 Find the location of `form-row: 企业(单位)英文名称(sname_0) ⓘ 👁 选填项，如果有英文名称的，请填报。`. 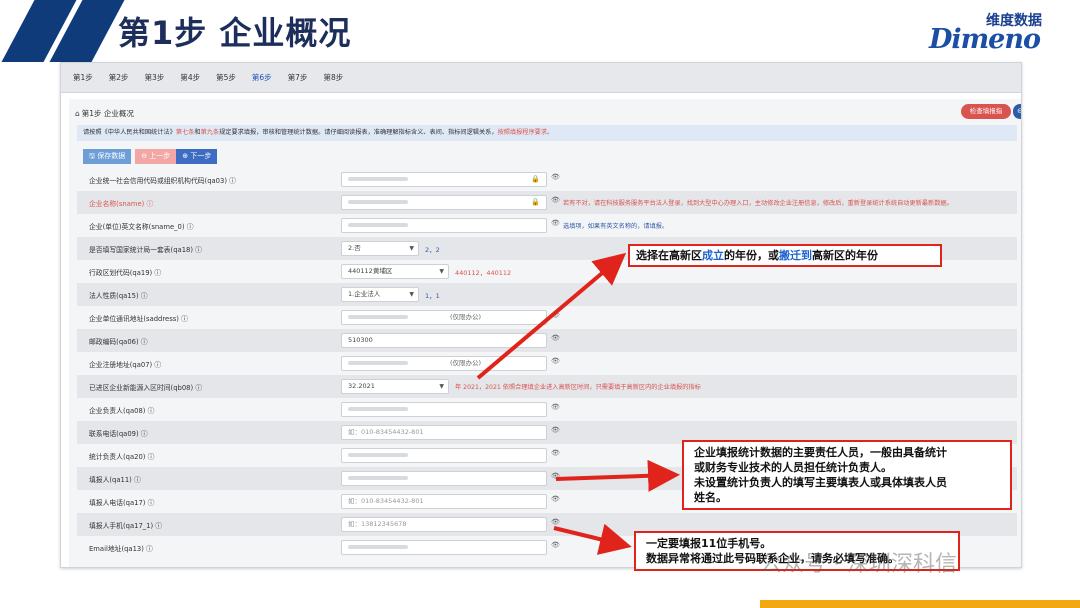

form-row: 企业(单位)英文名称(sname_0) ⓘ 👁 选填项，如果有英文名称的，请填报。 is located at coordinates (547, 225).